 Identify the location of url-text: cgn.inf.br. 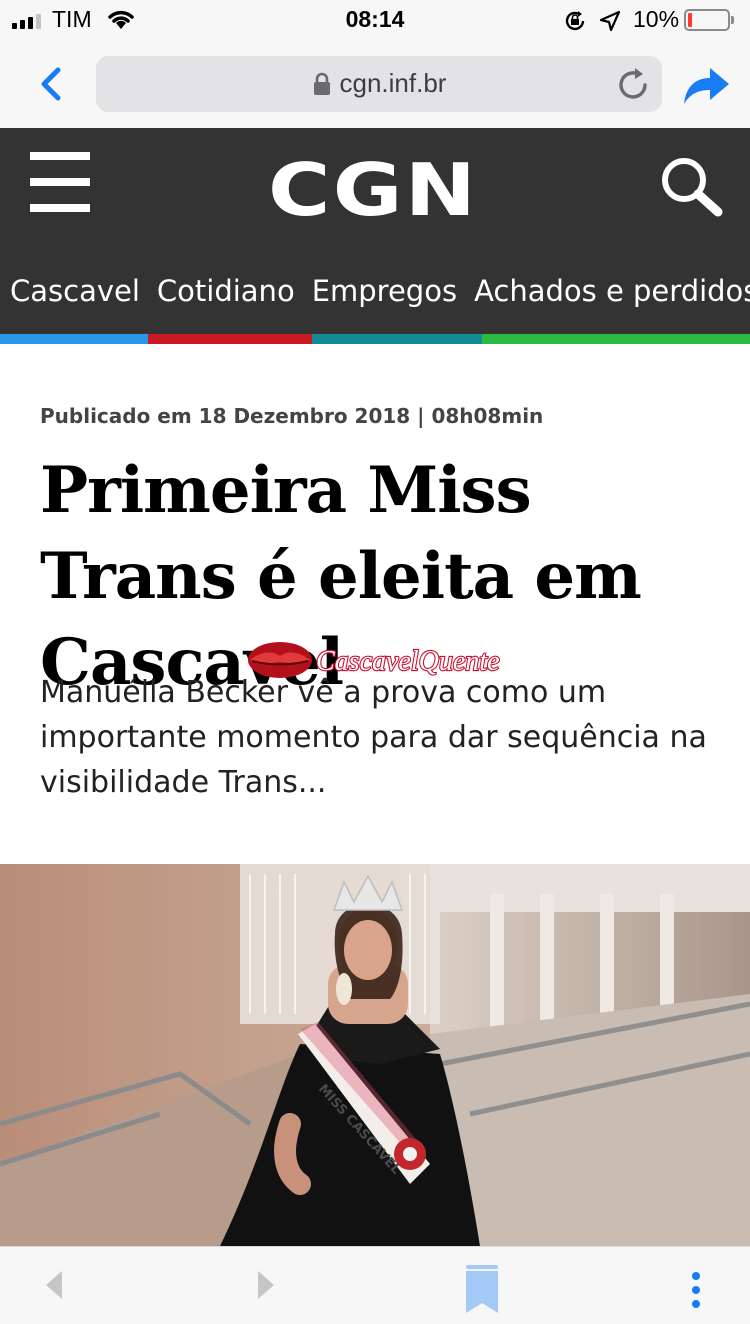
(393, 83).